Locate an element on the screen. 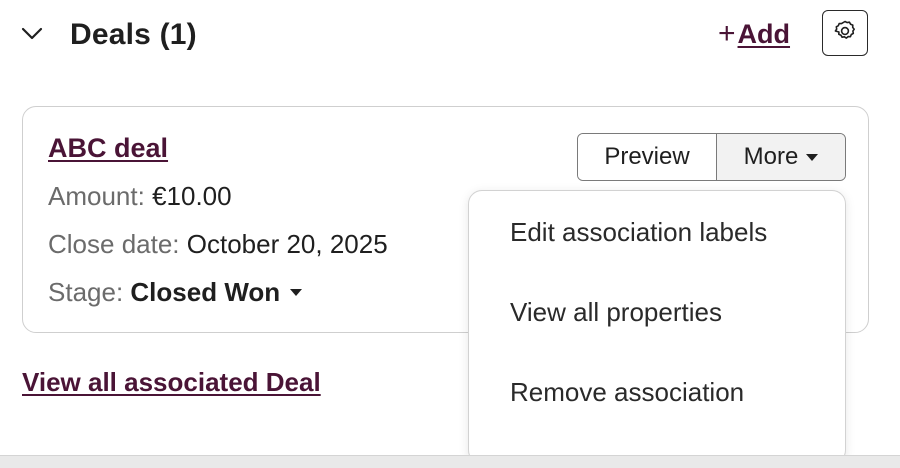  settings-button is located at coordinates (845, 33).